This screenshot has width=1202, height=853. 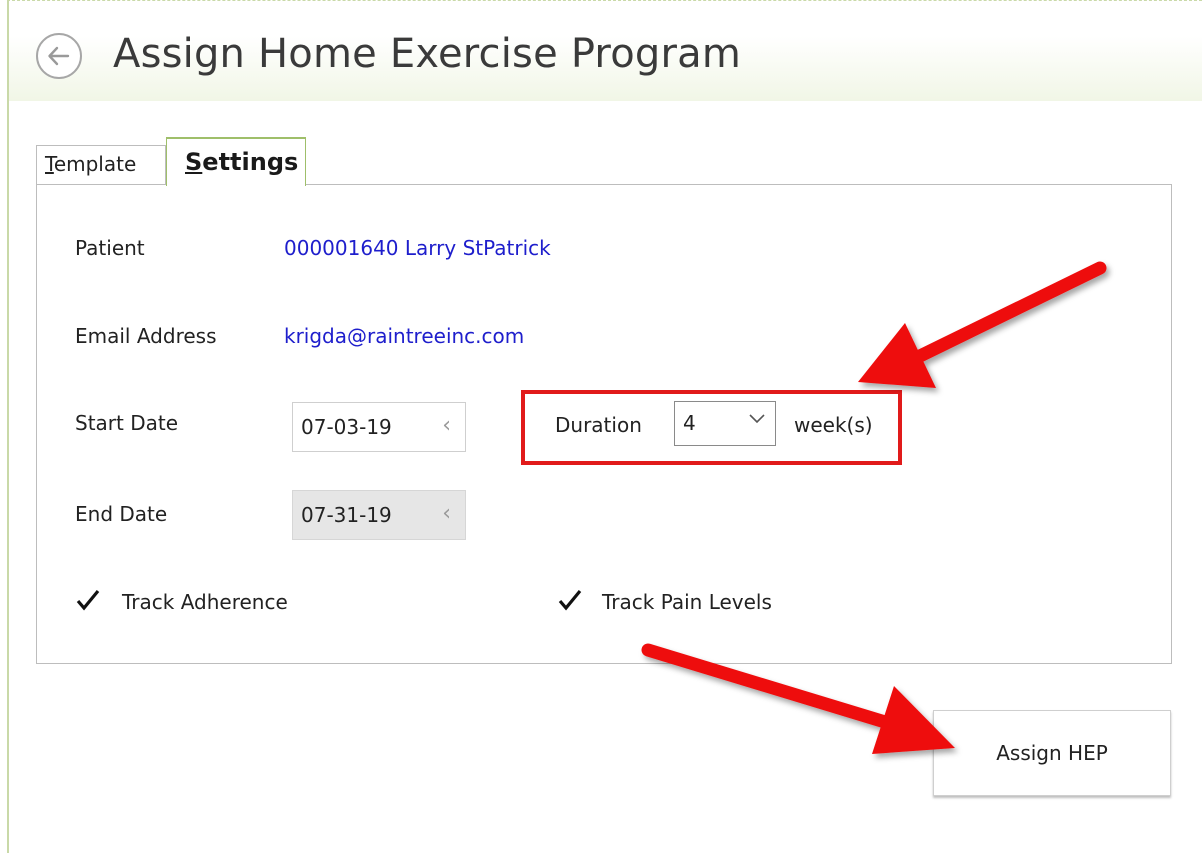 I want to click on tab-template: Template, so click(x=101, y=165).